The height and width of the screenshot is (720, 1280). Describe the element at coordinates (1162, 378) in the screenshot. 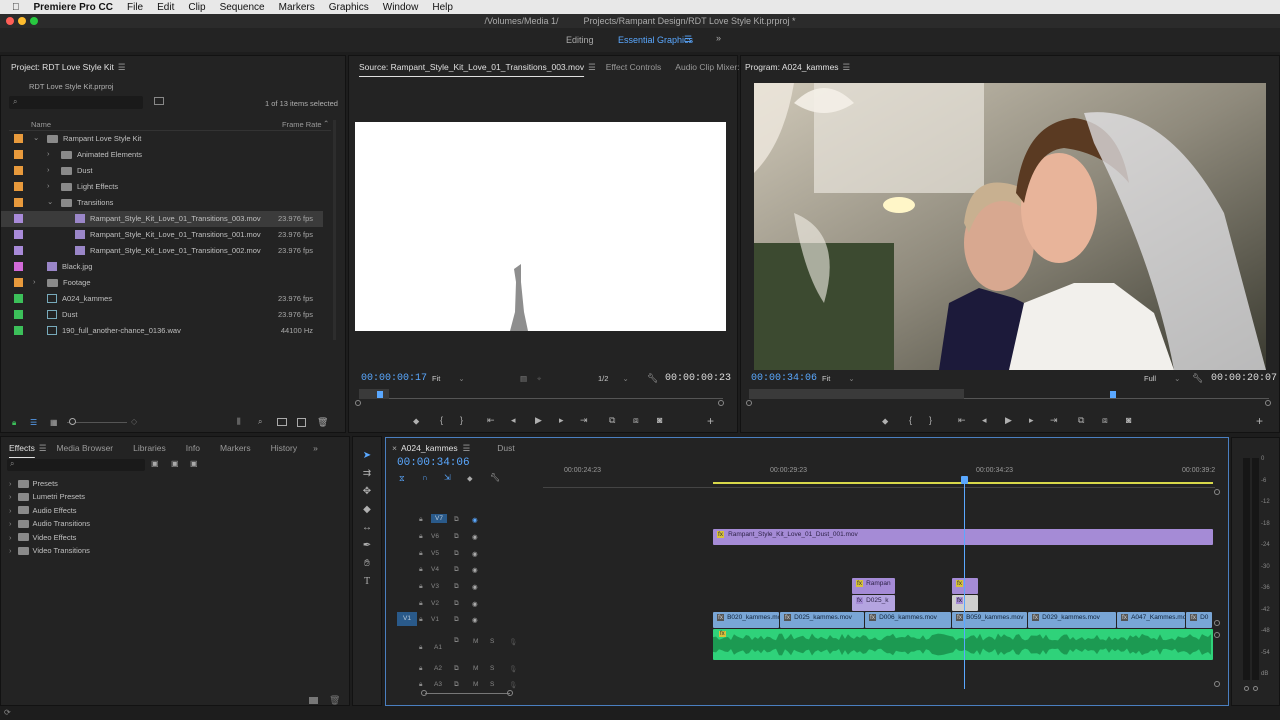

I see `program-resolution-select: Full ⌄` at that location.